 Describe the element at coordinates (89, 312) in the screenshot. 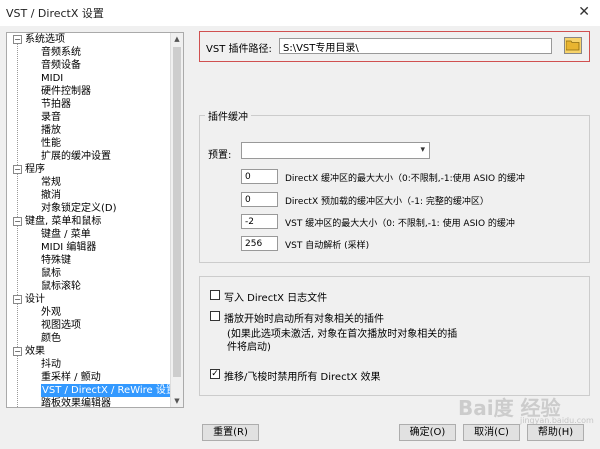

I see `tree-item: 外观` at that location.